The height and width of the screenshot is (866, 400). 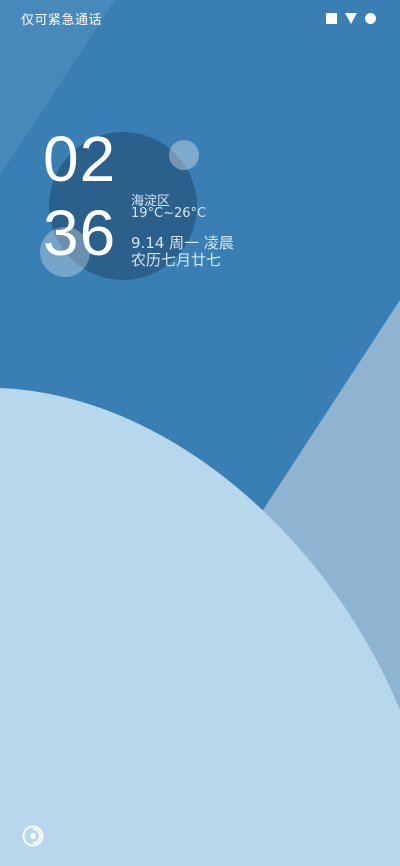 What do you see at coordinates (169, 213) in the screenshot?
I see `temperature-label: 19°C~26°C` at bounding box center [169, 213].